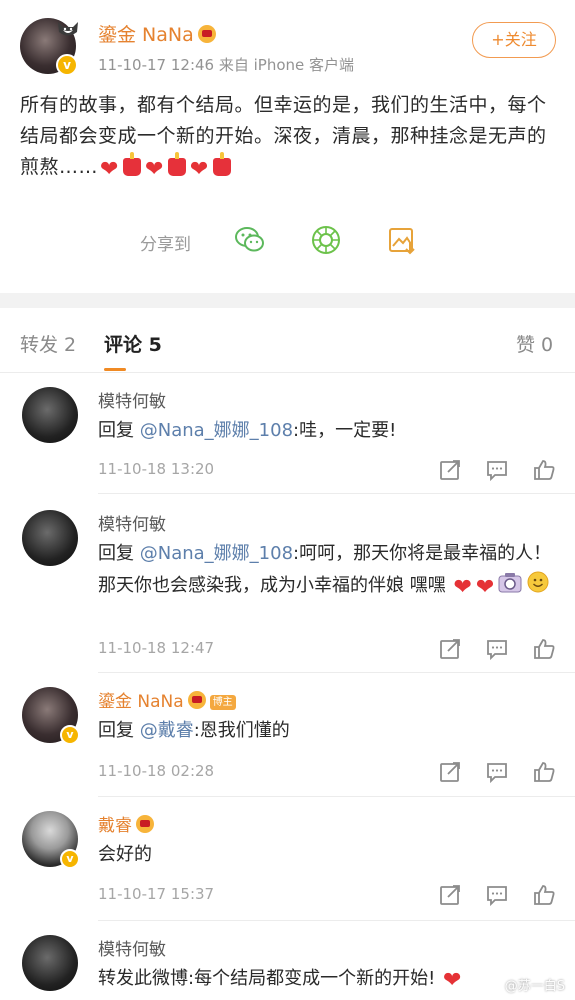  Describe the element at coordinates (222, 702) in the screenshot. I see `host-badge: 博主` at that location.